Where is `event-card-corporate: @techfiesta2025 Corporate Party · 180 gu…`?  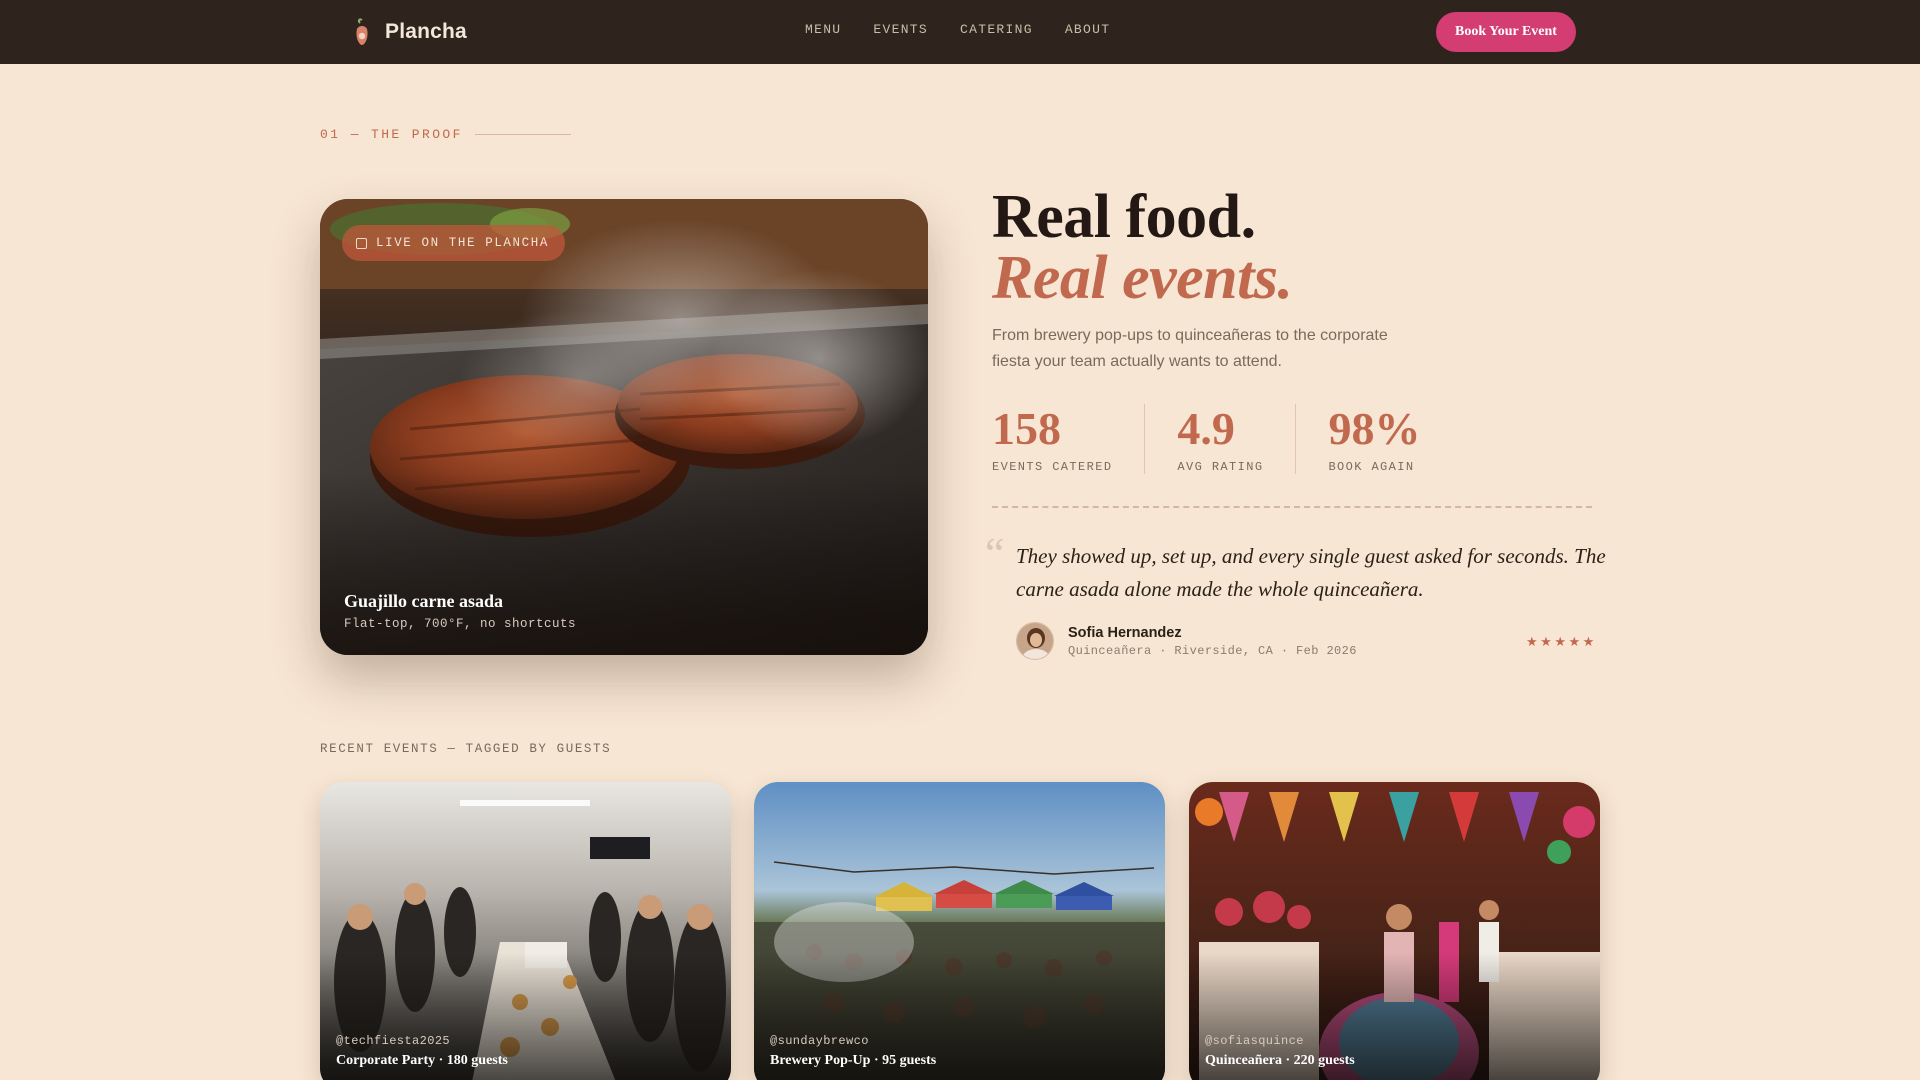
event-card-corporate: @techfiesta2025 Corporate Party · 180 gu… is located at coordinates (525, 931).